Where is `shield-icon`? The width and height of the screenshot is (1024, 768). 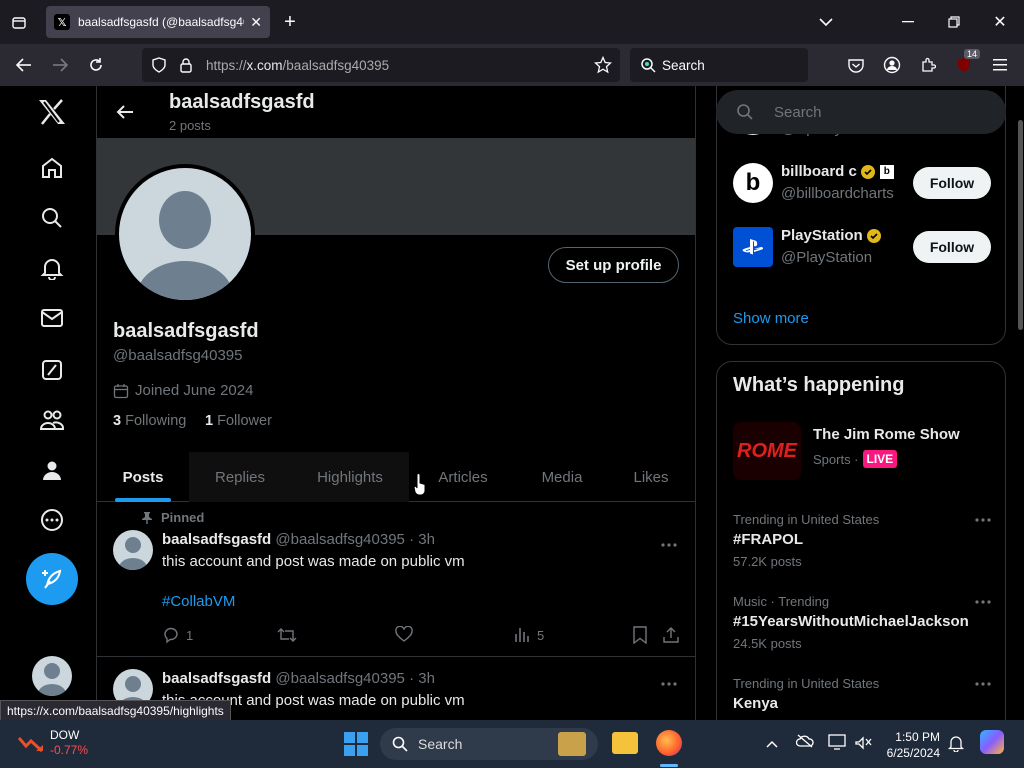 shield-icon is located at coordinates (161, 65).